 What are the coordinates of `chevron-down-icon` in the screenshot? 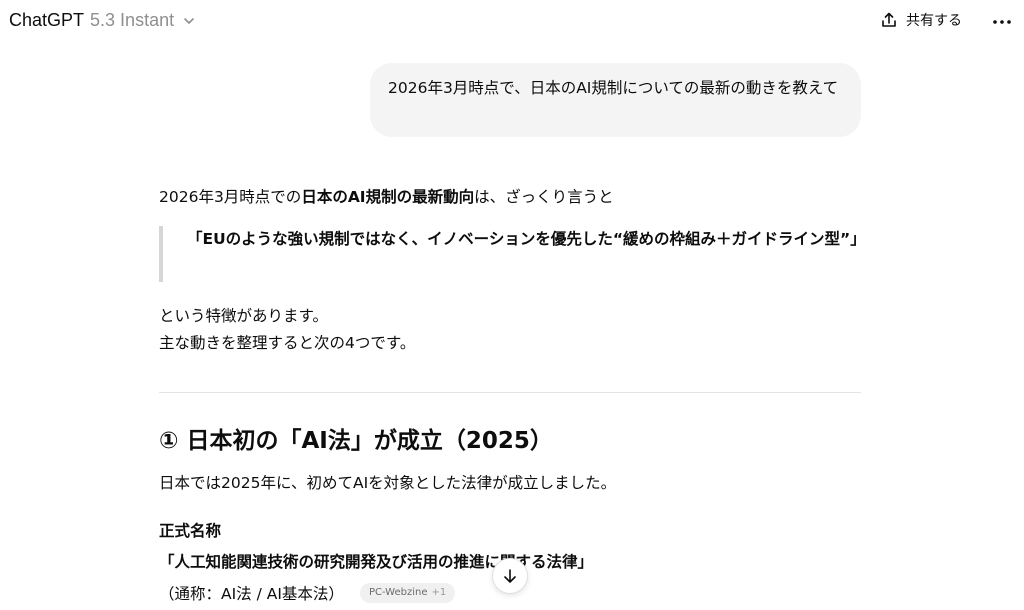 It's located at (189, 20).